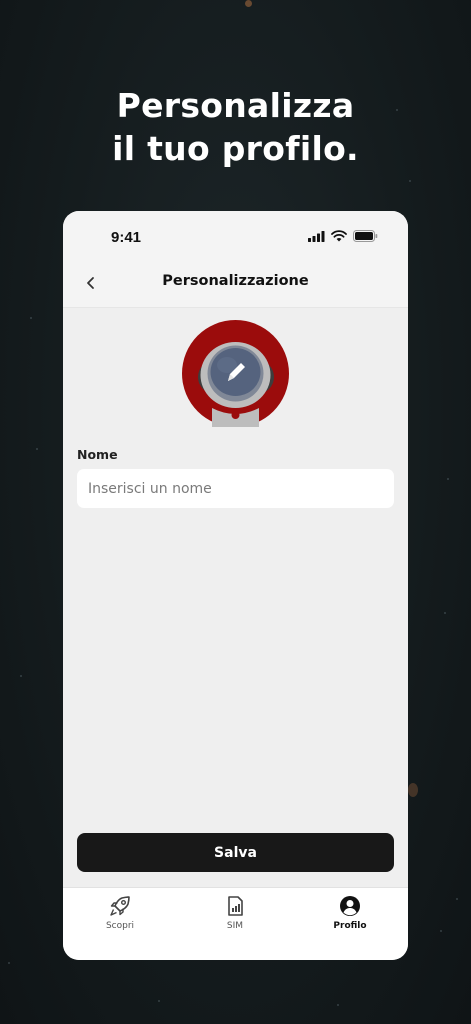 This screenshot has width=471, height=1024. I want to click on name-field-label: Nome, so click(97, 454).